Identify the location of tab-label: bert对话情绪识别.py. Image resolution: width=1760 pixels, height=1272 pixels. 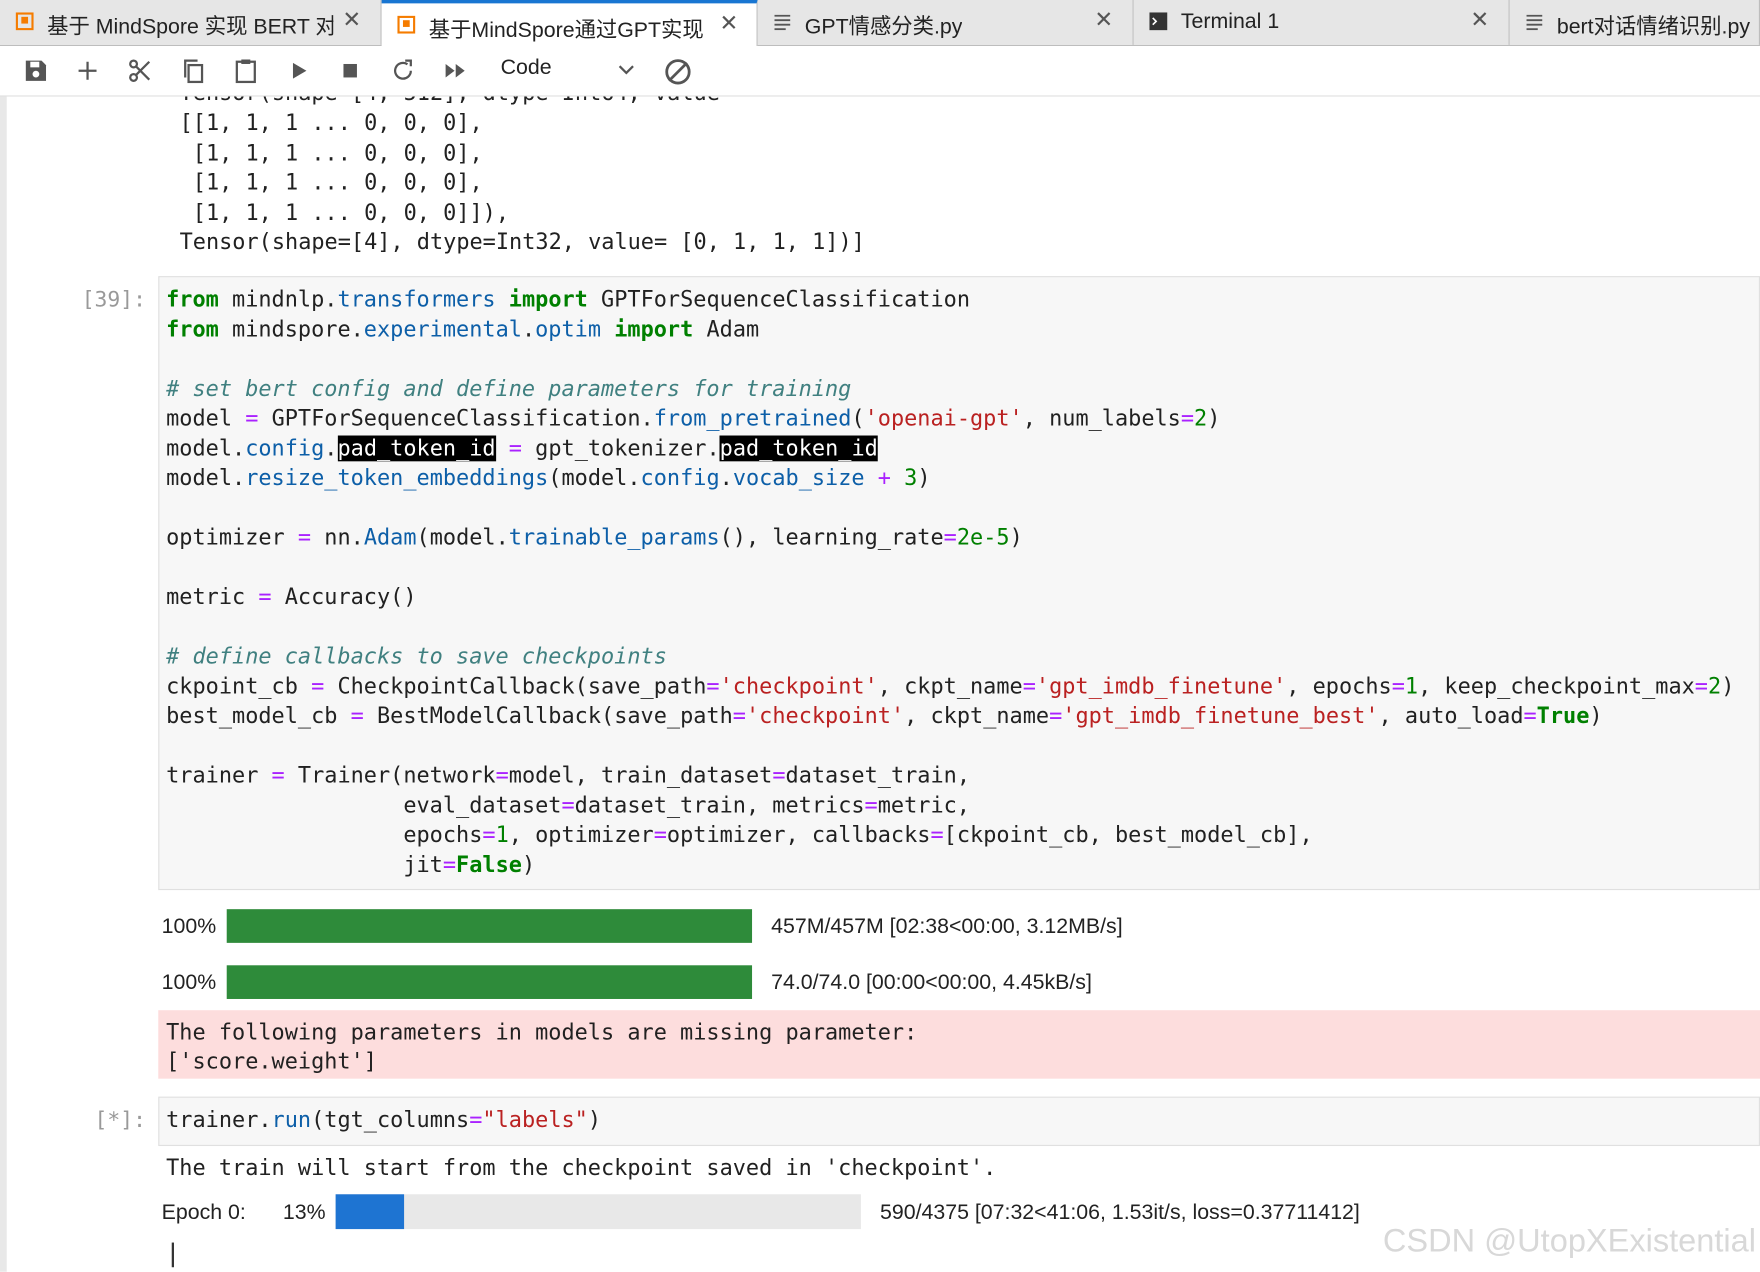
(1653, 27).